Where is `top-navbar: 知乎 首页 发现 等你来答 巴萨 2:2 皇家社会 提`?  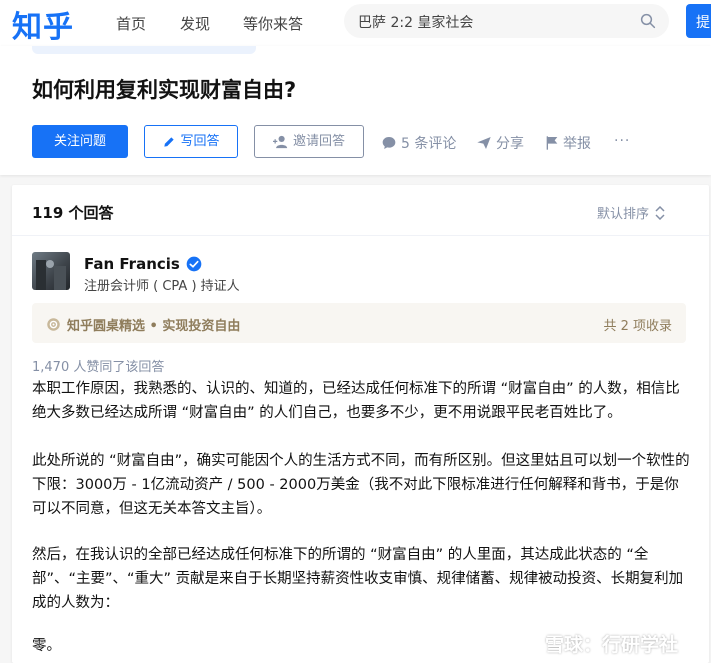
top-navbar: 知乎 首页 发现 等你来答 巴萨 2:2 皇家社会 提 is located at coordinates (355, 23).